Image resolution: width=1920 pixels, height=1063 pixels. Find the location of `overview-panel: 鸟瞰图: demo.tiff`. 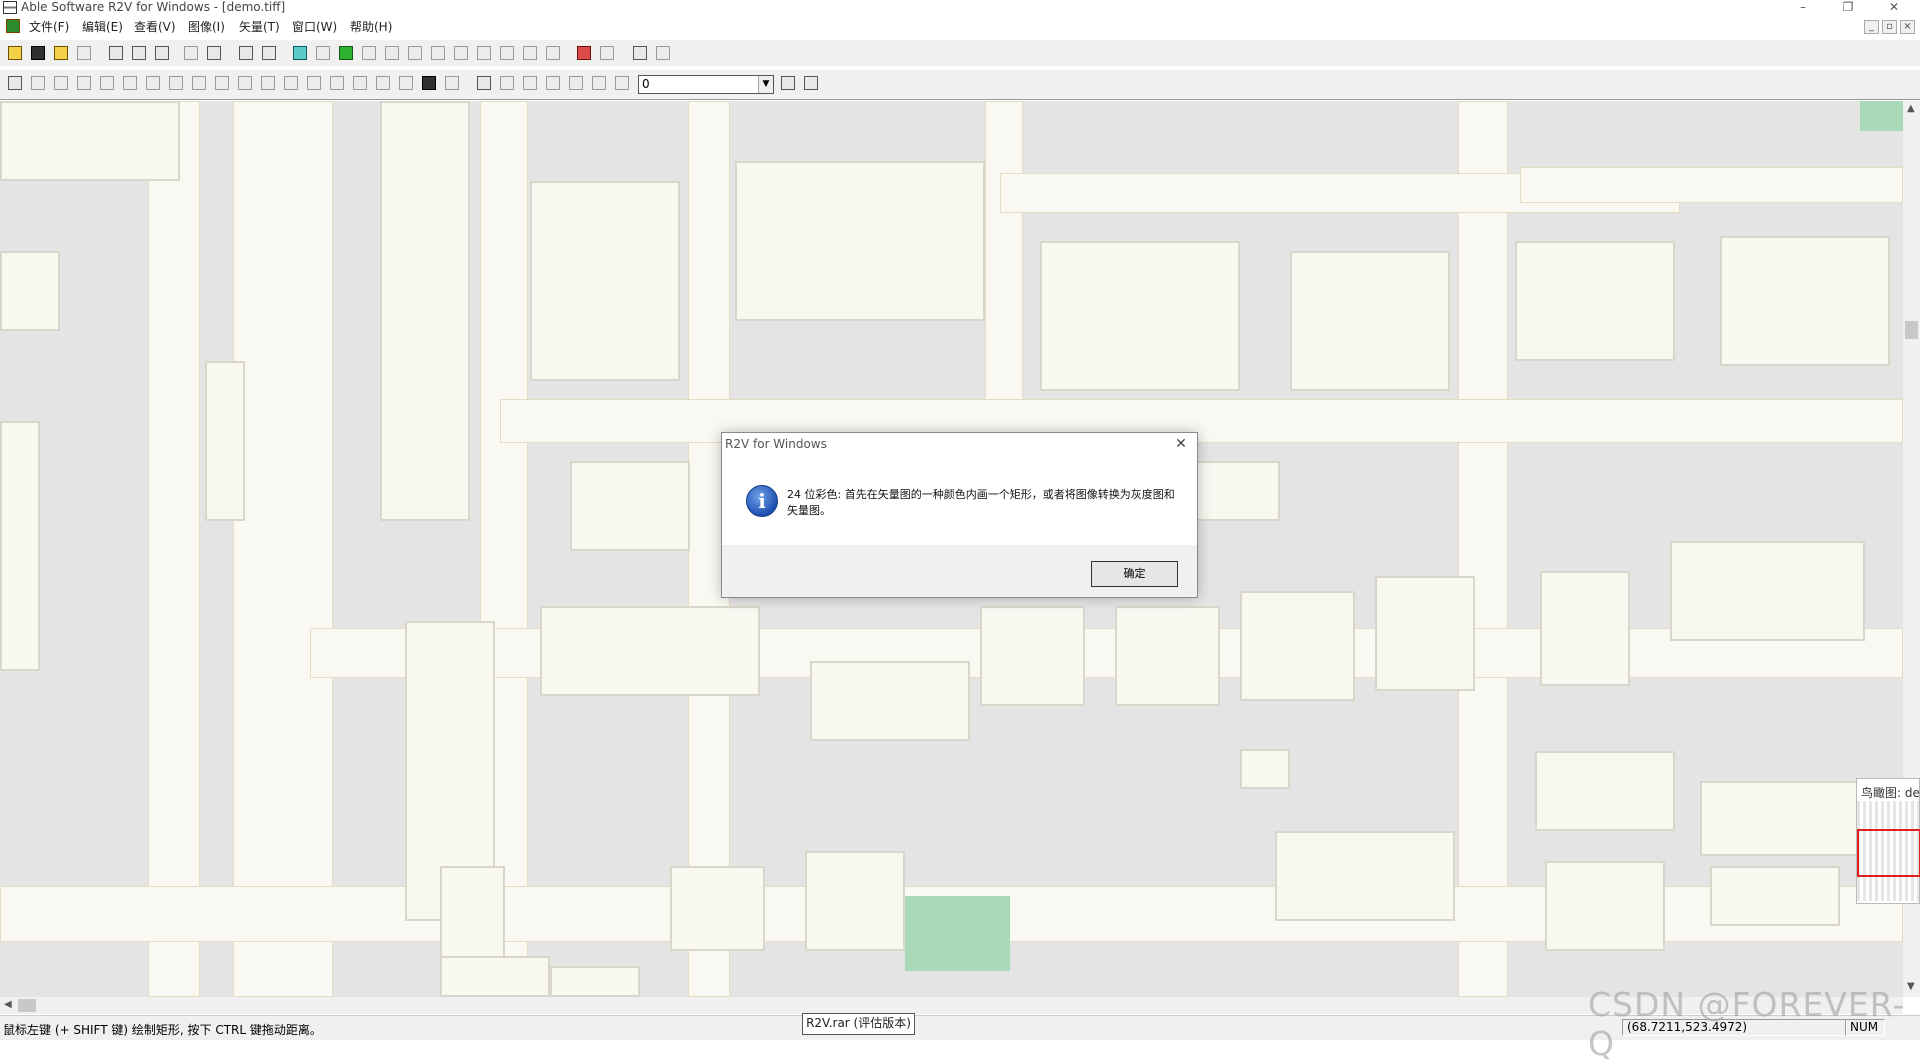

overview-panel: 鸟瞰图: demo.tiff is located at coordinates (1888, 841).